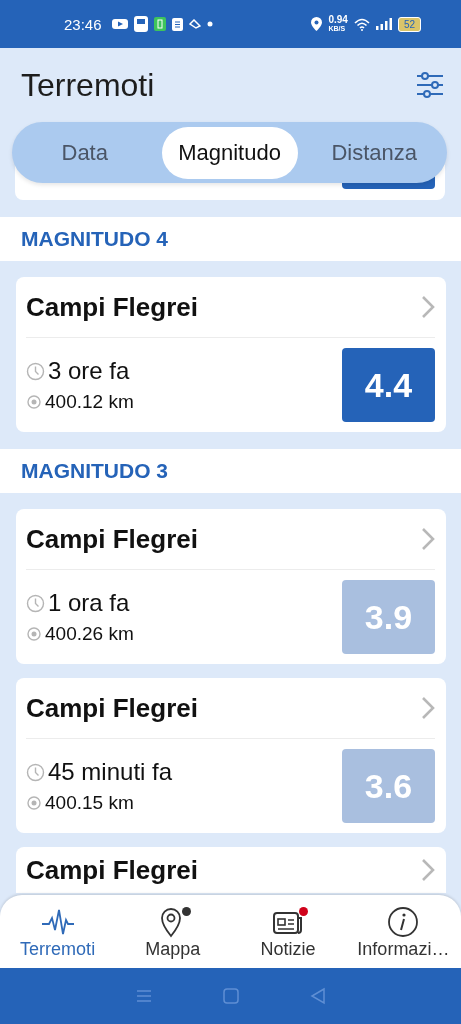 The height and width of the screenshot is (1024, 461). What do you see at coordinates (85, 152) in the screenshot?
I see `sort-tab: Data` at bounding box center [85, 152].